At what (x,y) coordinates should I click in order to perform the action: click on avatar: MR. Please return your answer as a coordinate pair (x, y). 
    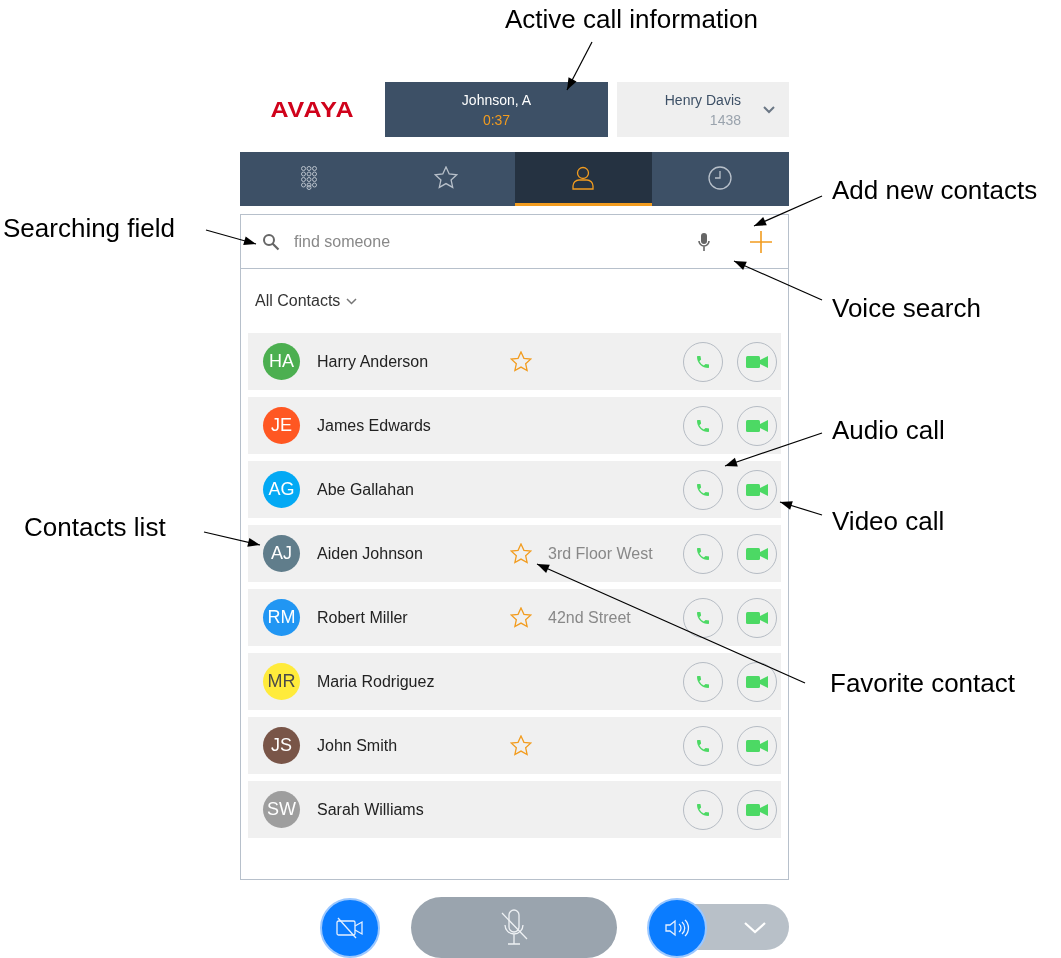
    Looking at the image, I should click on (281, 681).